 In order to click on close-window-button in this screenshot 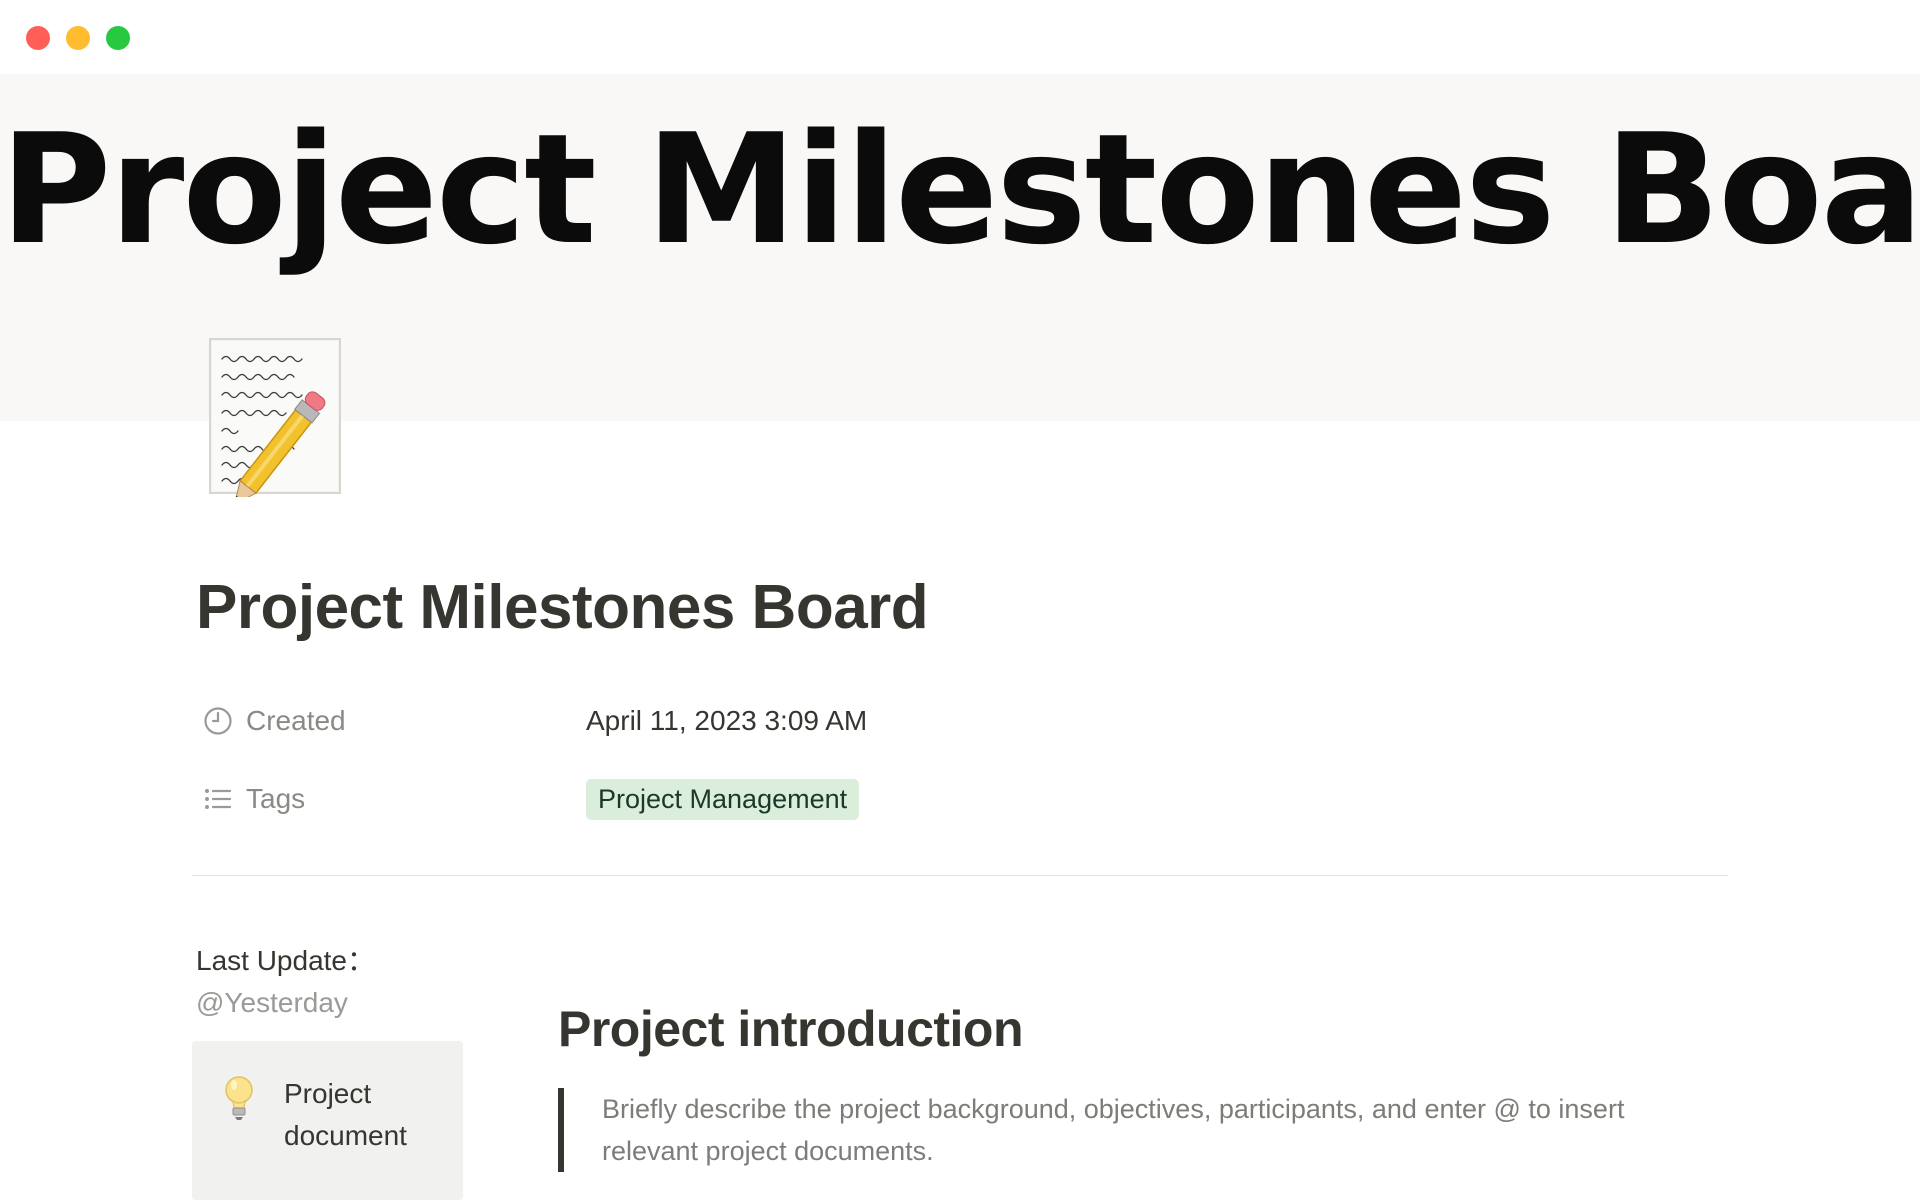, I will do `click(38, 38)`.